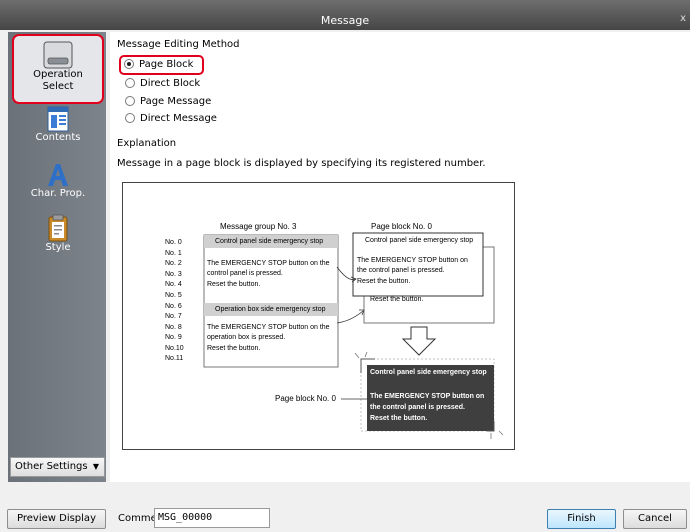 The width and height of the screenshot is (690, 532). I want to click on row-number: No. 1, so click(173, 253).